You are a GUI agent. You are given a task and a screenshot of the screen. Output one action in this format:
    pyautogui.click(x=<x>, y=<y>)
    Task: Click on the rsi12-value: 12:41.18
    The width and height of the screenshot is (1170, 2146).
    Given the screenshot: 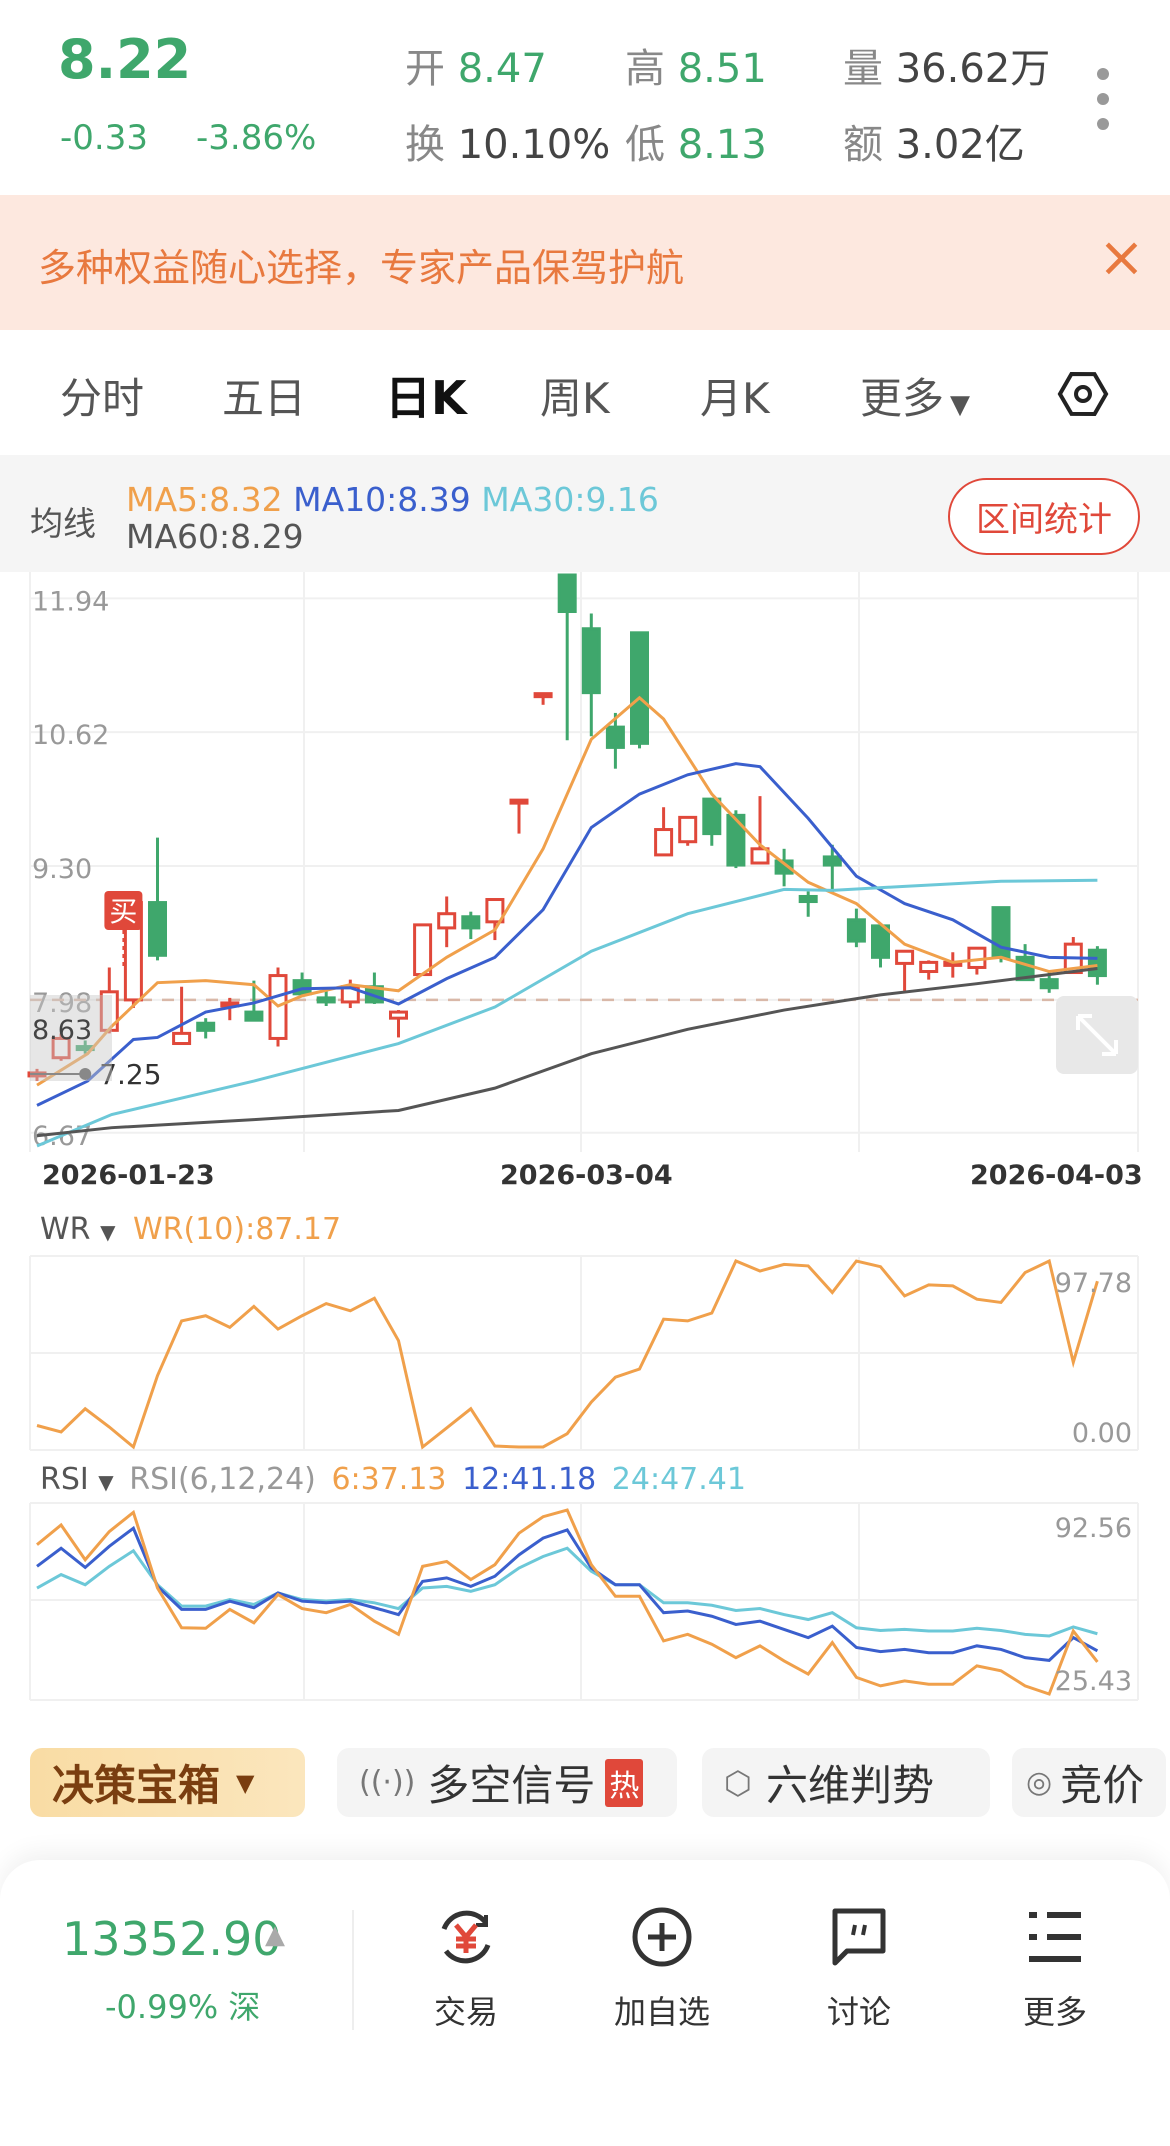 What is the action you would take?
    pyautogui.click(x=529, y=1479)
    